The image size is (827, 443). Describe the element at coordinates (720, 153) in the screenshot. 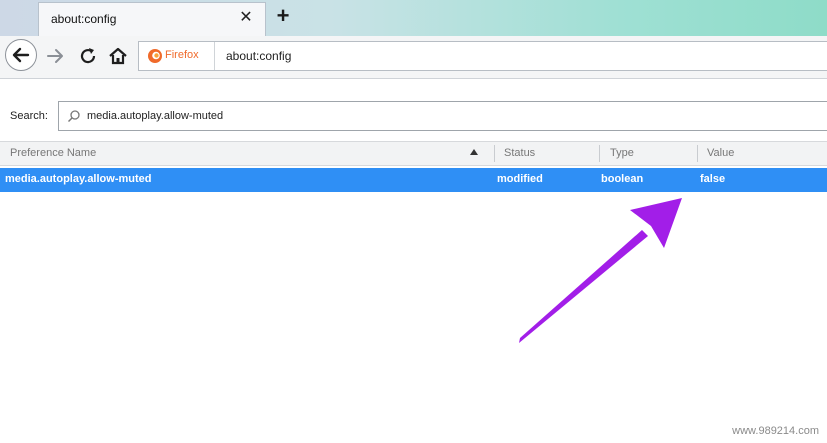

I see `column-header-value: Value` at that location.